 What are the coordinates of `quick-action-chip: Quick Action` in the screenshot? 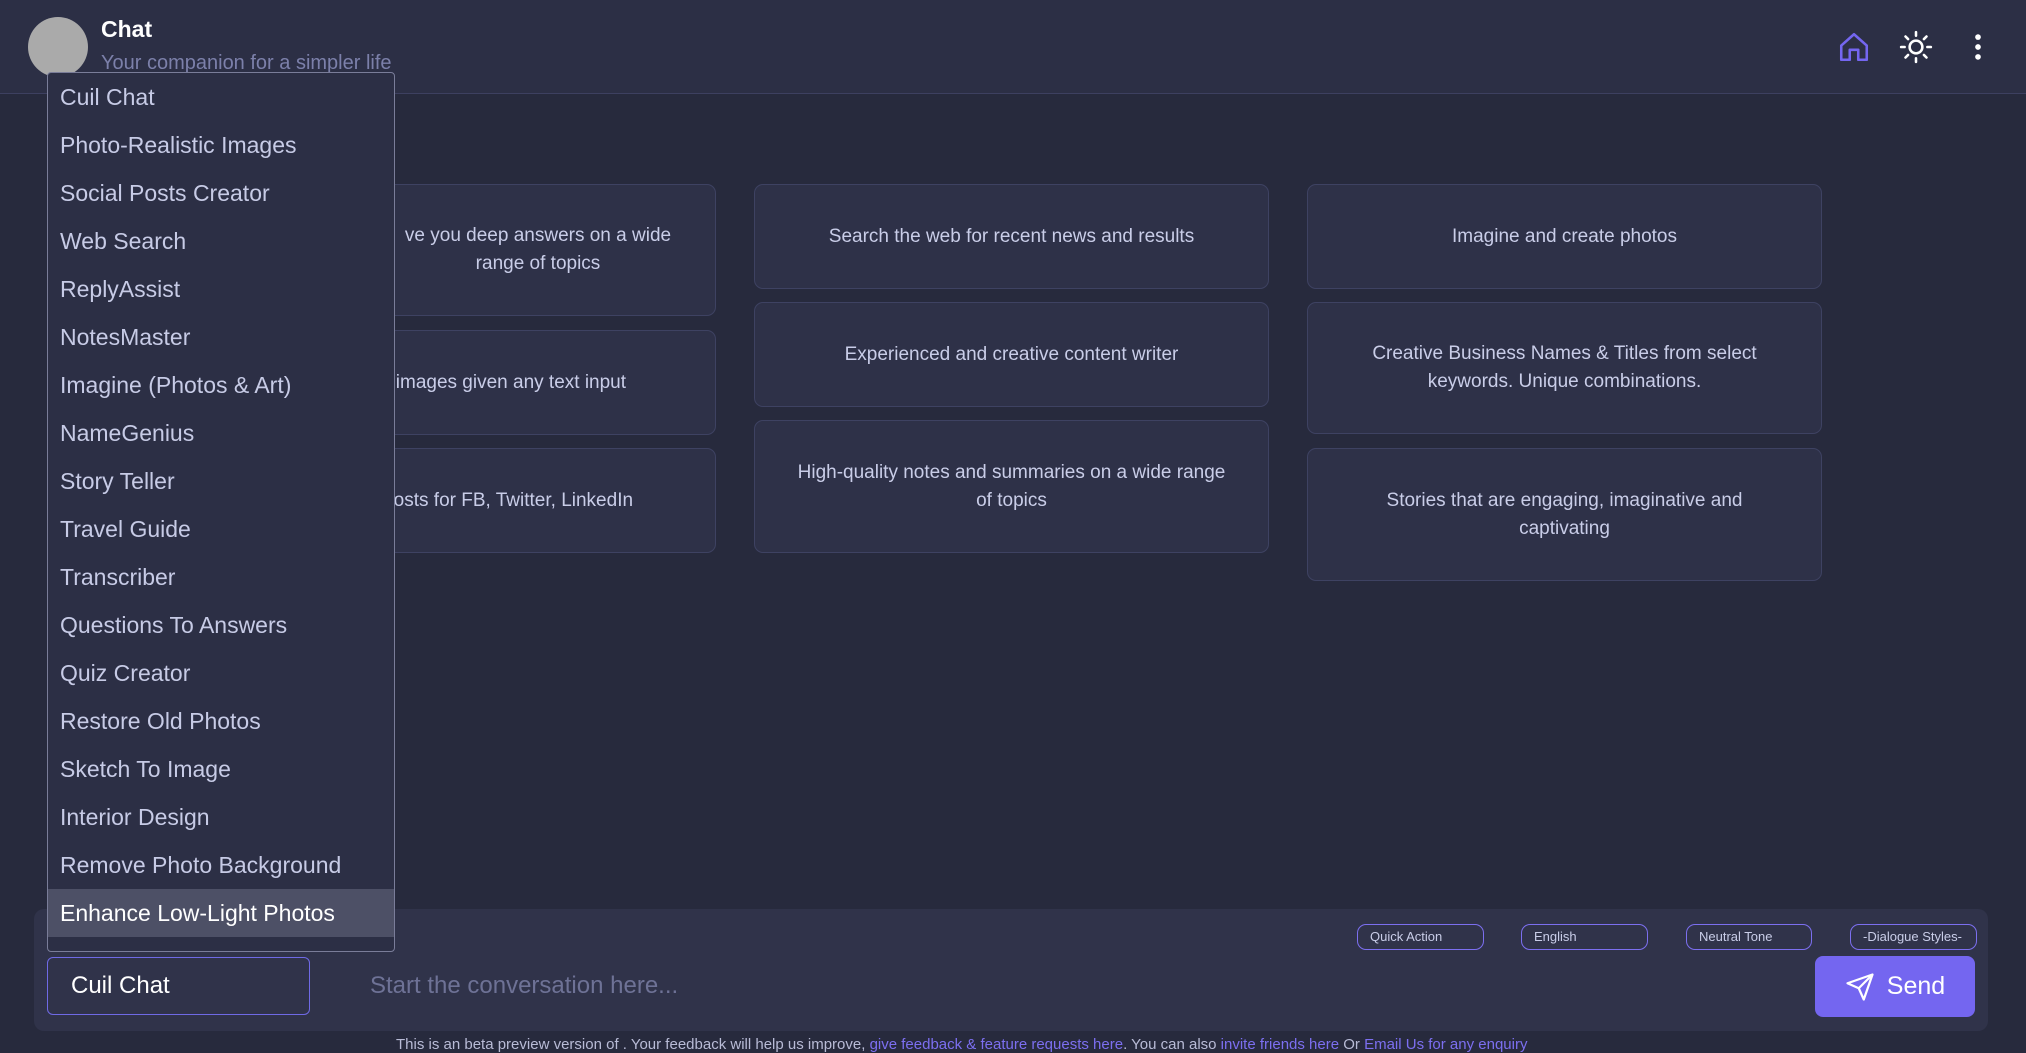 It's located at (1420, 937).